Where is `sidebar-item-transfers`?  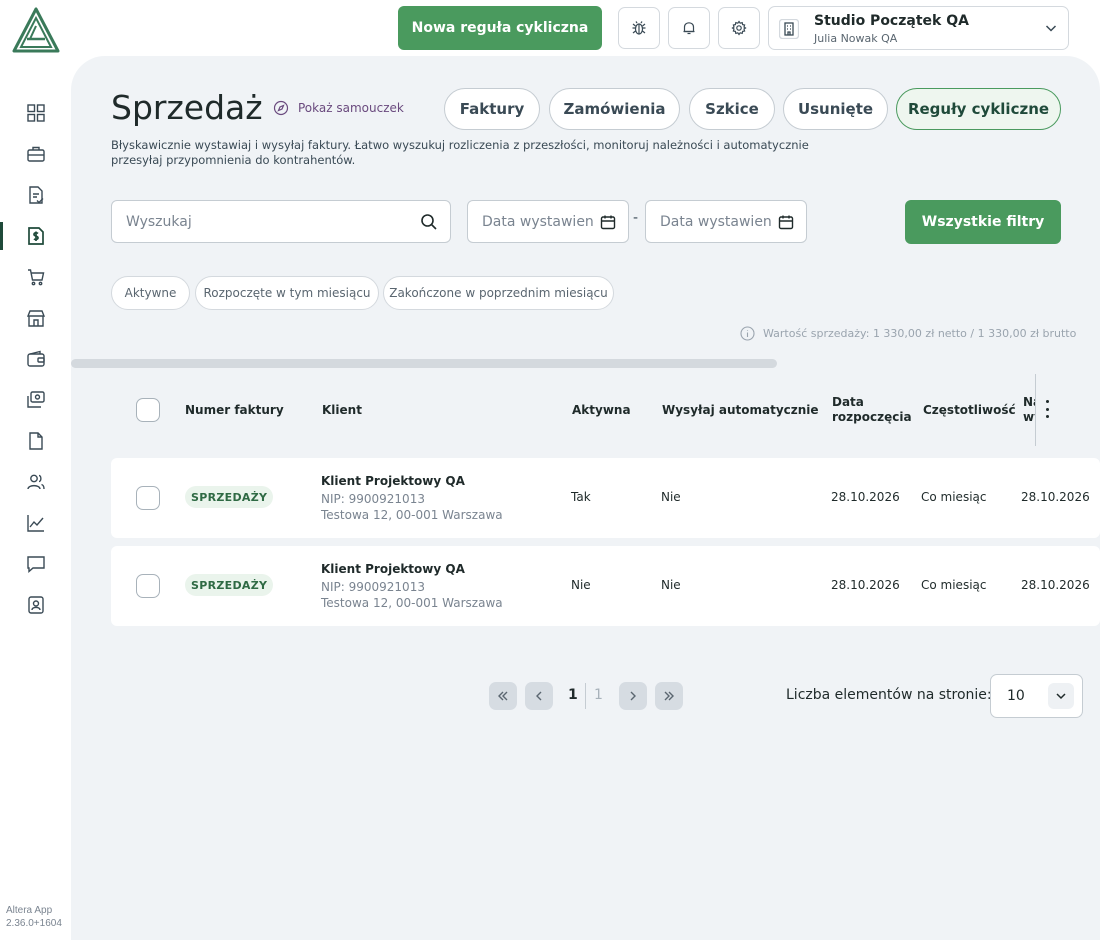 sidebar-item-transfers is located at coordinates (35, 400).